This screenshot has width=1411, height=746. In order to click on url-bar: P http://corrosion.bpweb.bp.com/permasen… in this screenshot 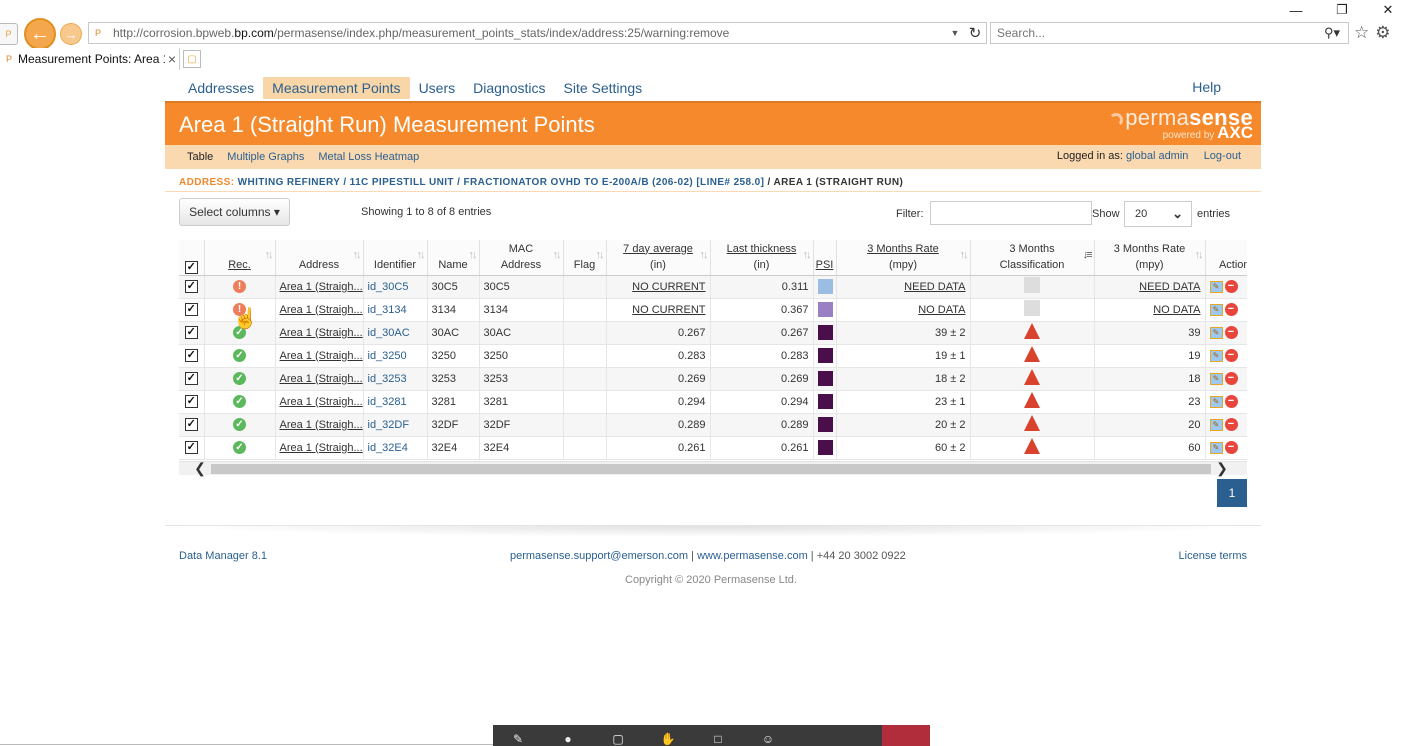, I will do `click(537, 33)`.